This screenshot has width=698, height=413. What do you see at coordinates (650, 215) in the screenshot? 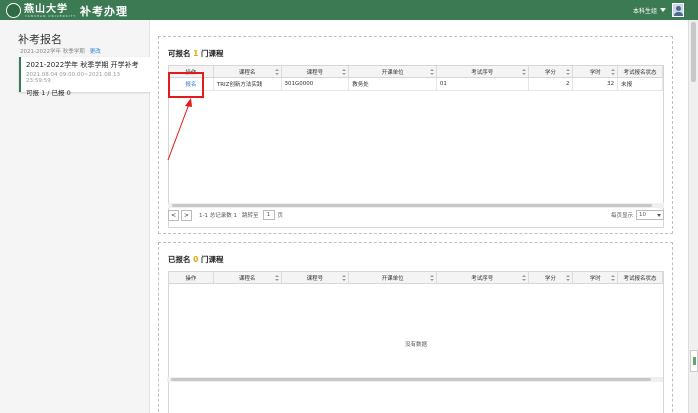
I see `per-page-select: 10` at bounding box center [650, 215].